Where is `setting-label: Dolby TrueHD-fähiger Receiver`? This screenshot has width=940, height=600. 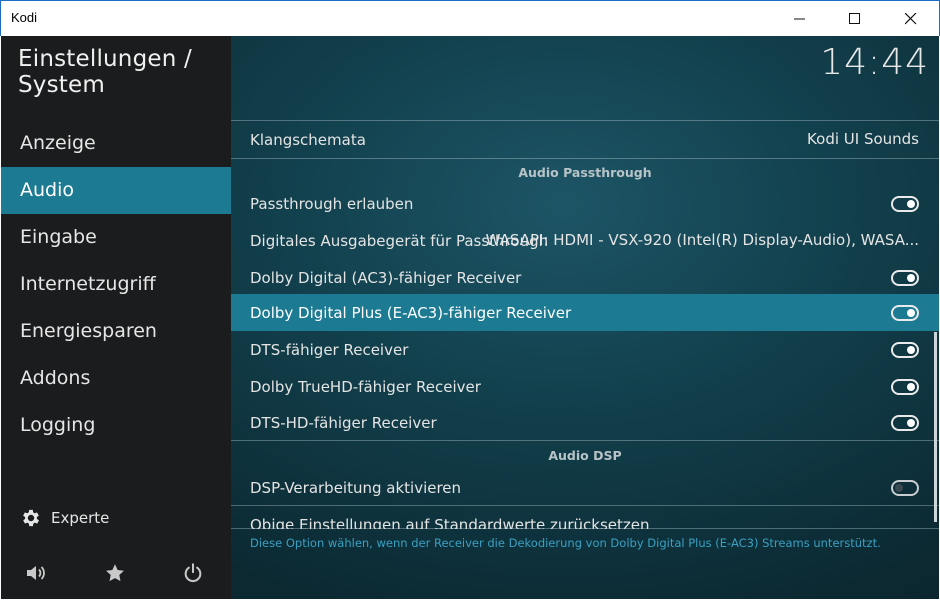 setting-label: Dolby TrueHD-fähiger Receiver is located at coordinates (365, 386).